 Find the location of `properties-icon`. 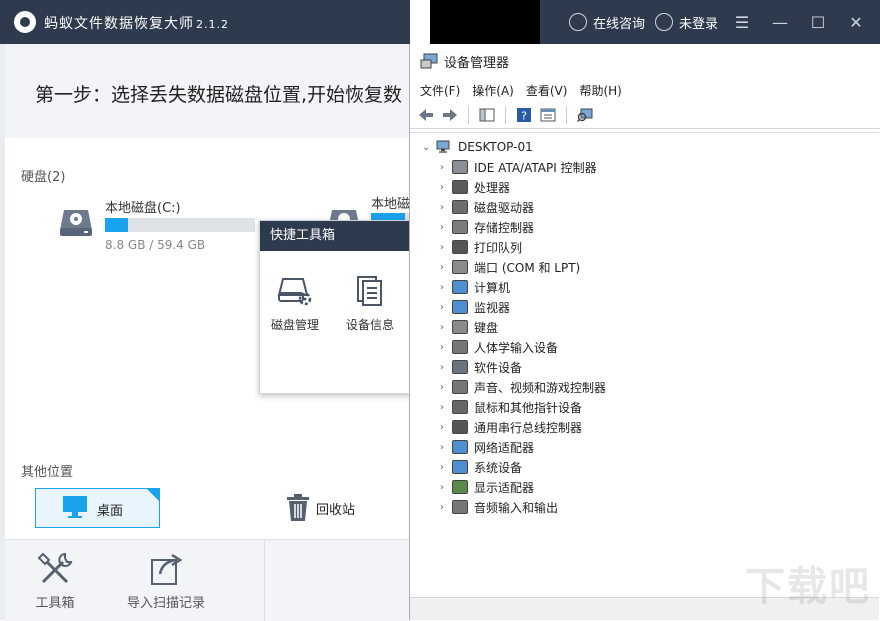

properties-icon is located at coordinates (548, 115).